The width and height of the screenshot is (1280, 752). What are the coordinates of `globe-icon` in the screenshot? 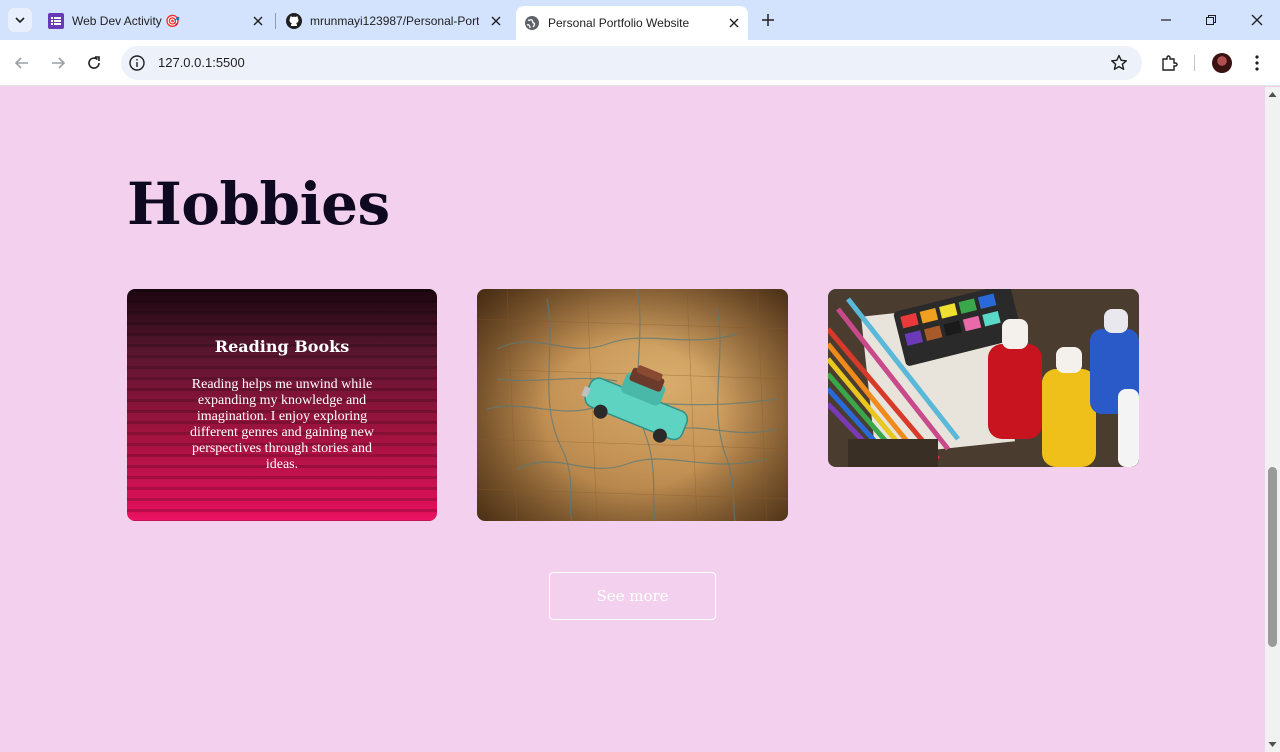 It's located at (532, 23).